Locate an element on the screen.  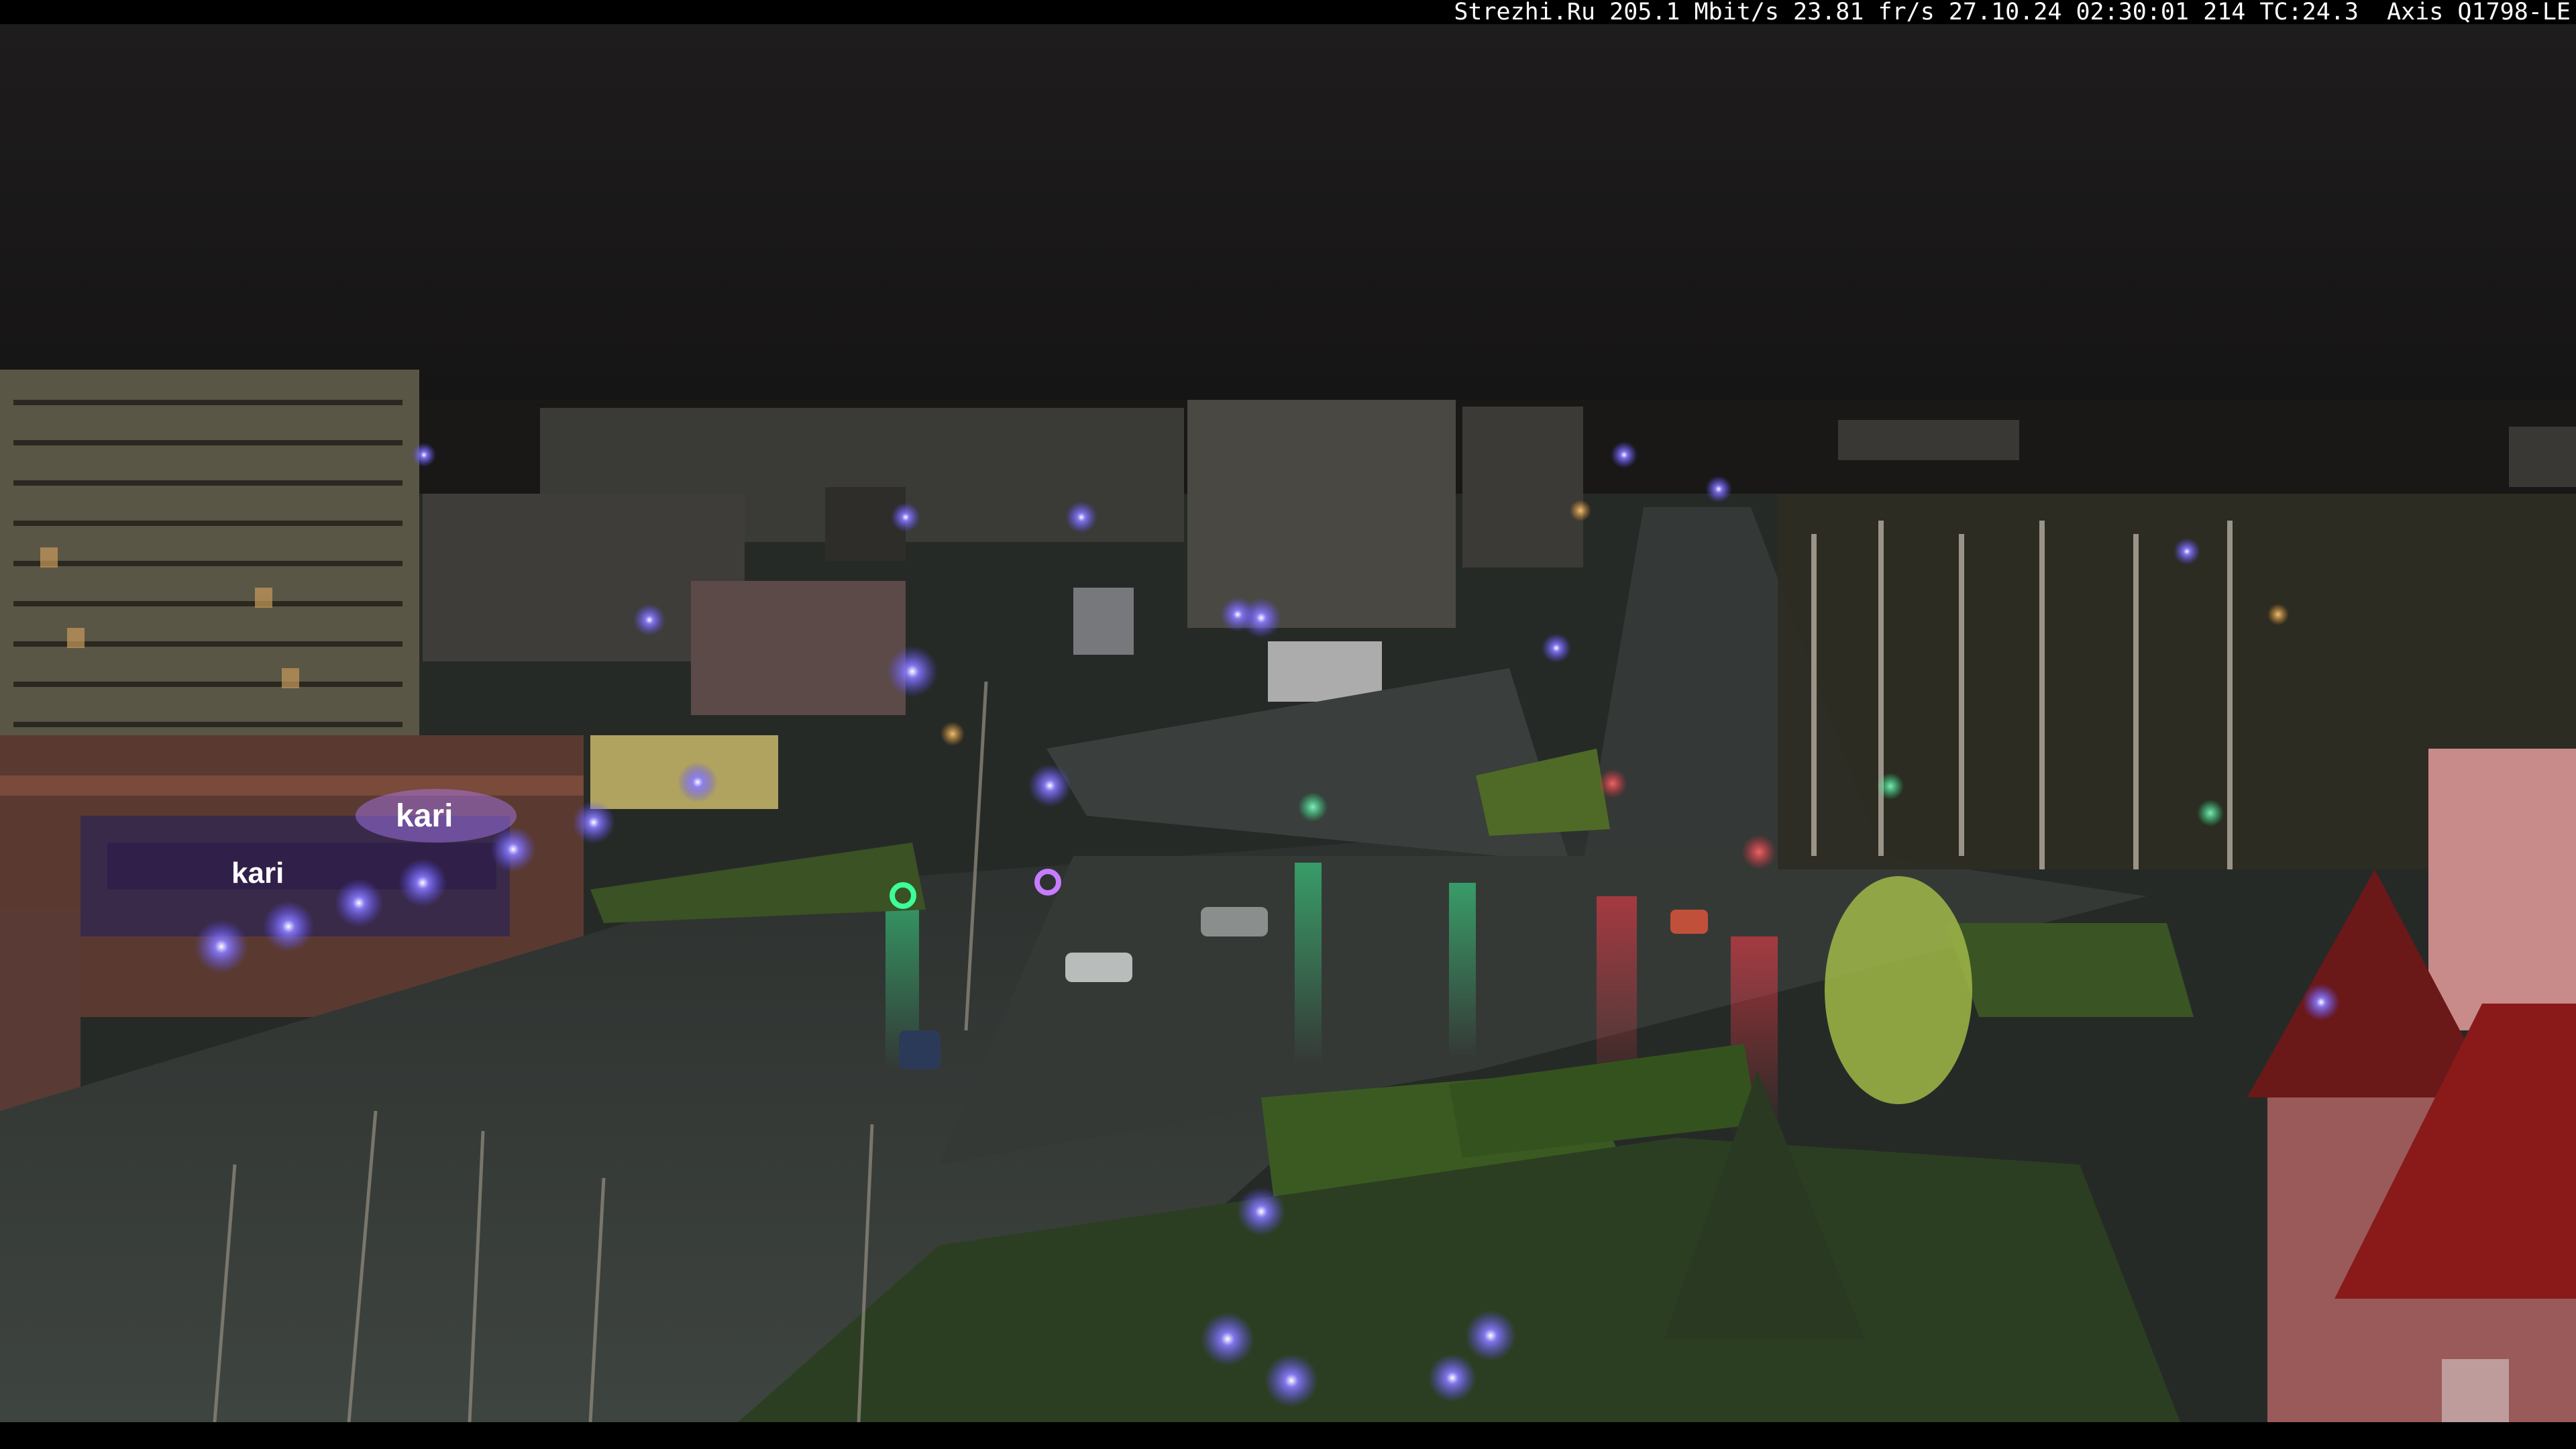
osd-bottom-bar is located at coordinates (1288, 1435).